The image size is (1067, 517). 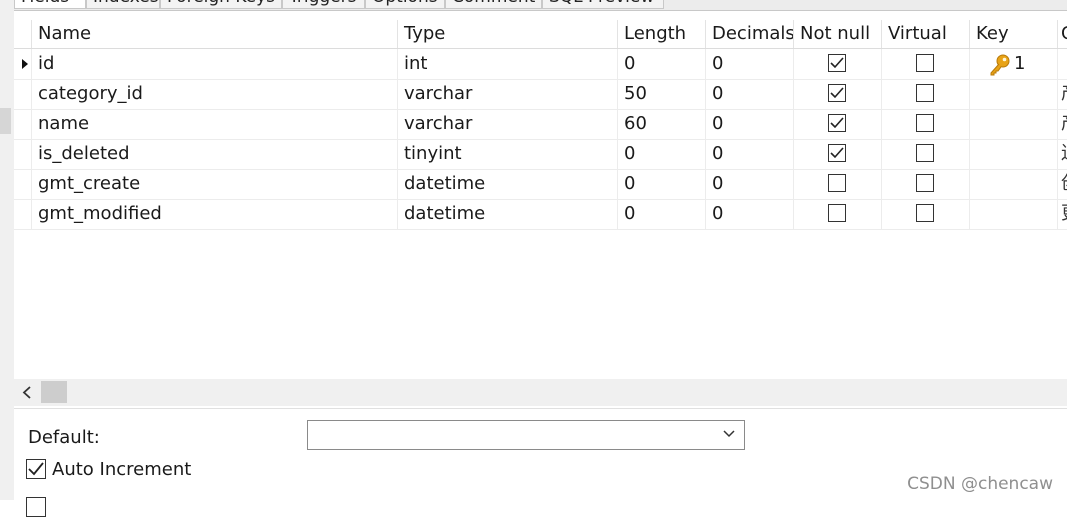 What do you see at coordinates (1062, 34) in the screenshot?
I see `header-comment: C` at bounding box center [1062, 34].